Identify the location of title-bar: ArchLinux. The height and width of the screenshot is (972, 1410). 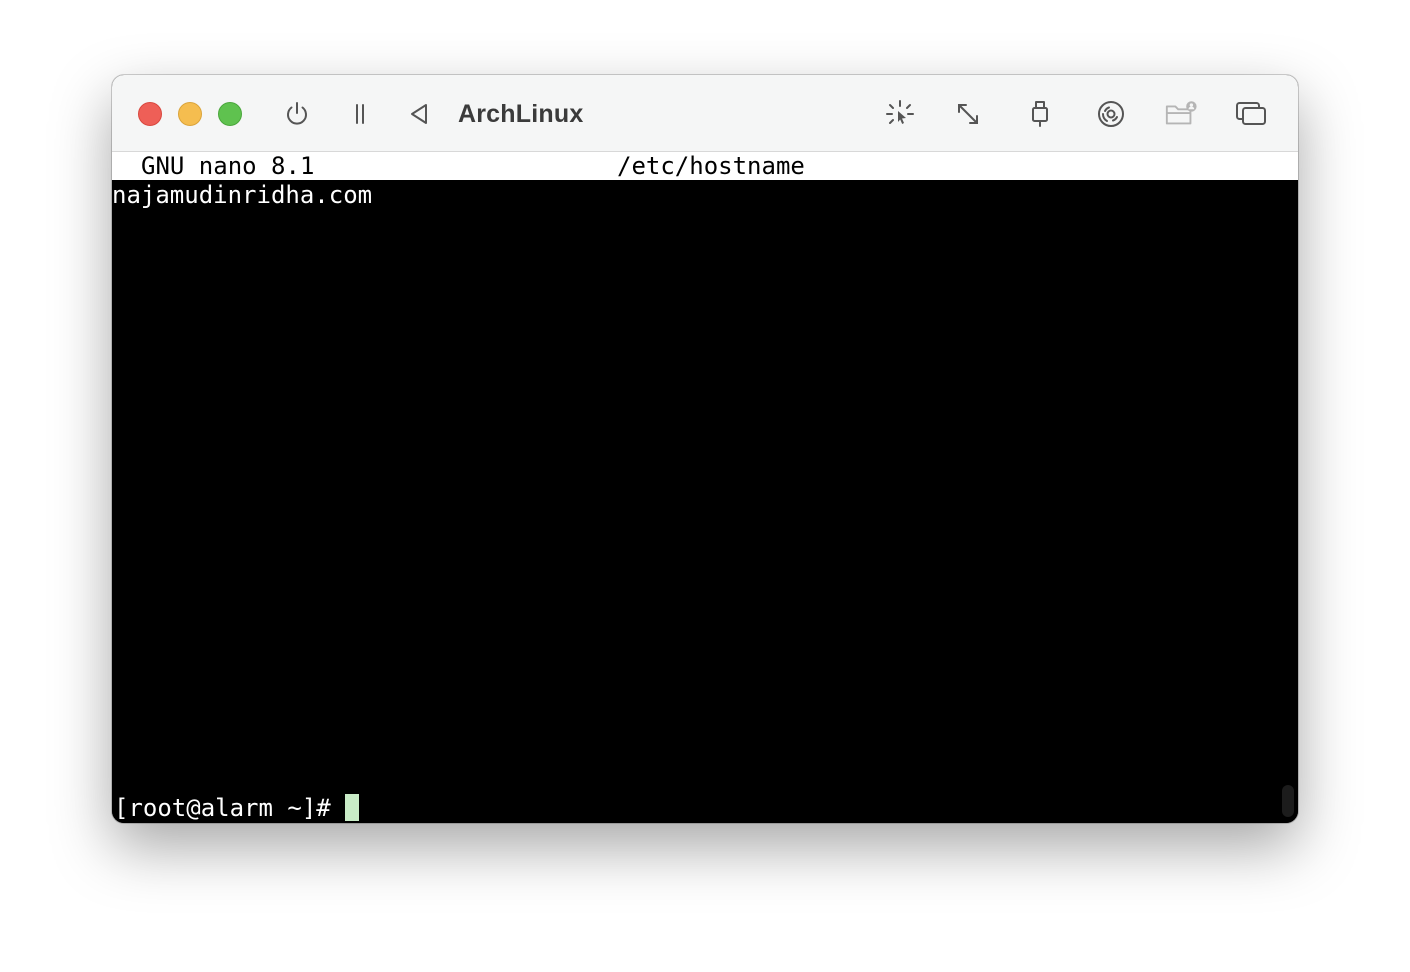
(705, 113).